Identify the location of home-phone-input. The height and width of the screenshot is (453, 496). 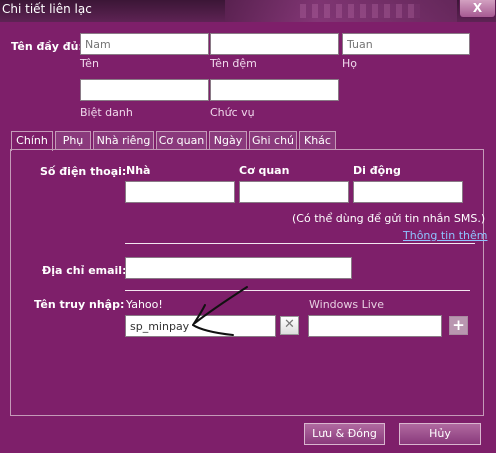
(180, 192).